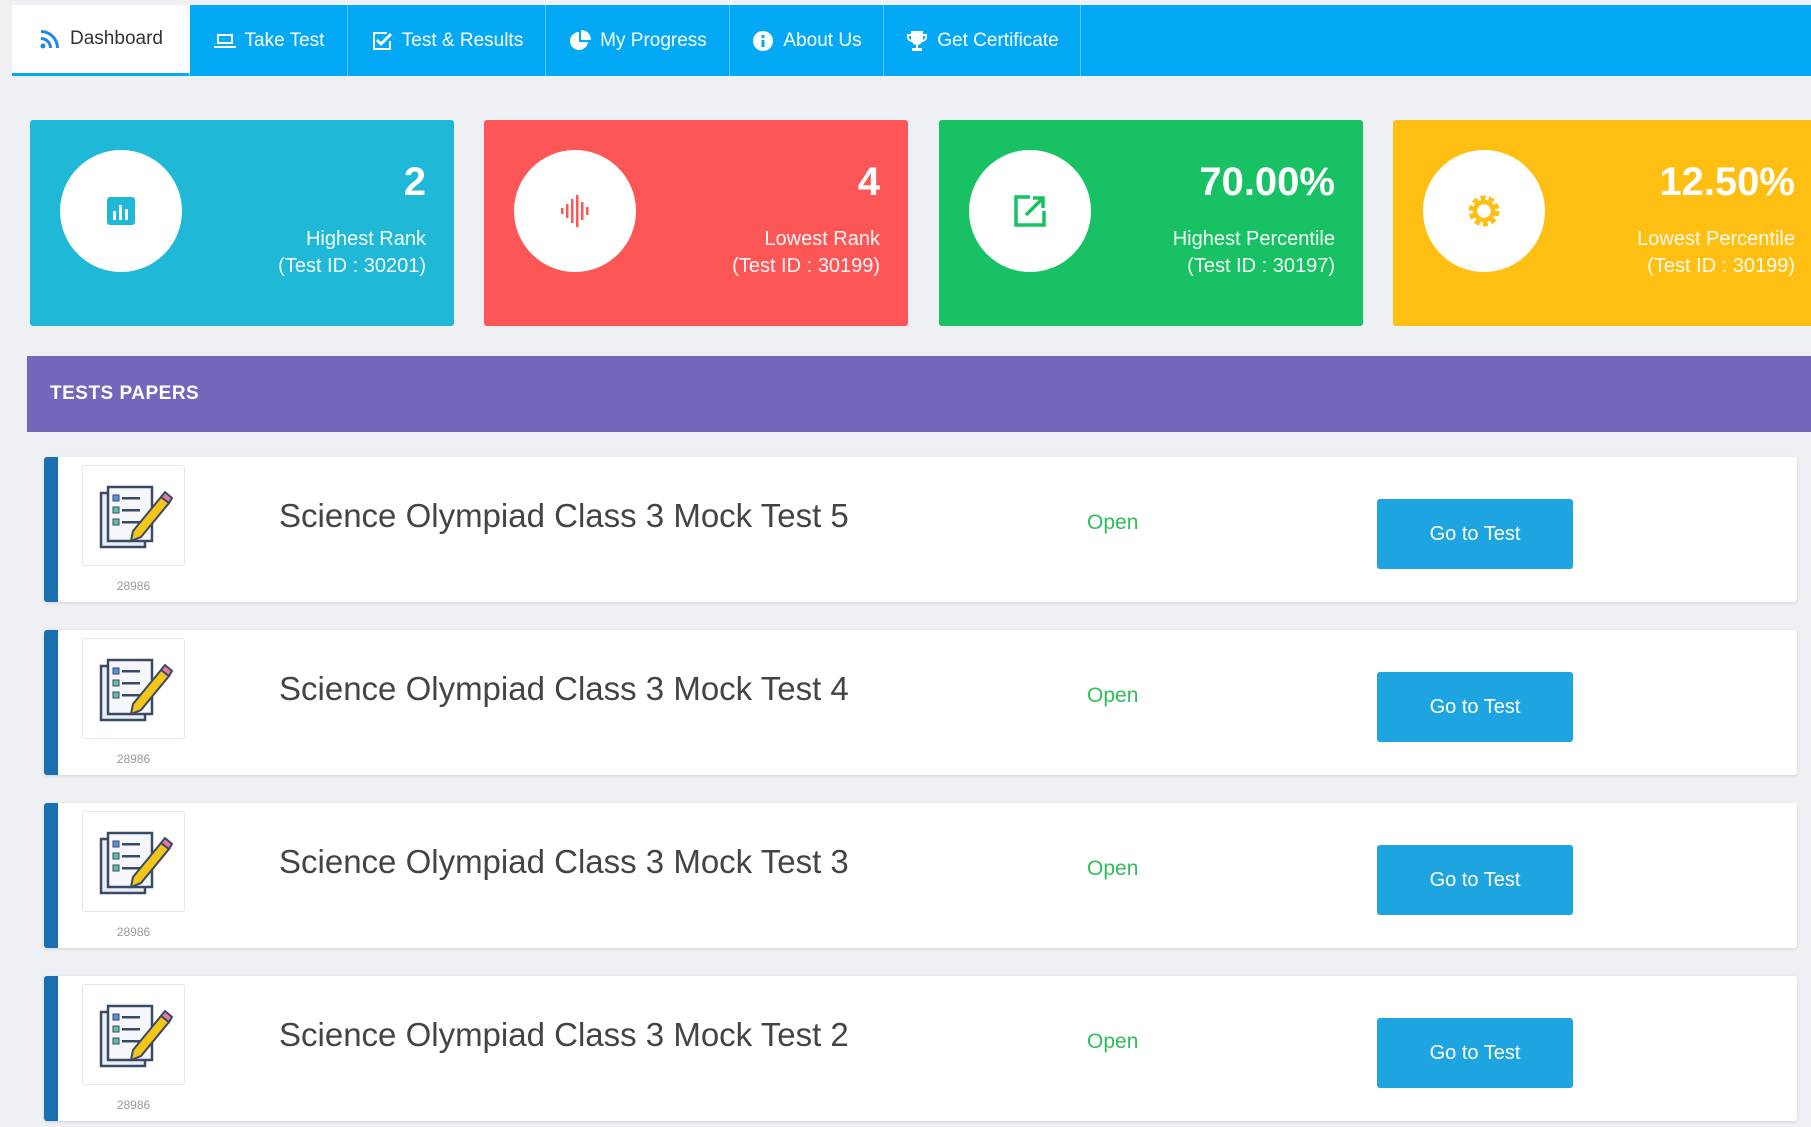 This screenshot has width=1811, height=1127. I want to click on pie-chart-icon, so click(581, 39).